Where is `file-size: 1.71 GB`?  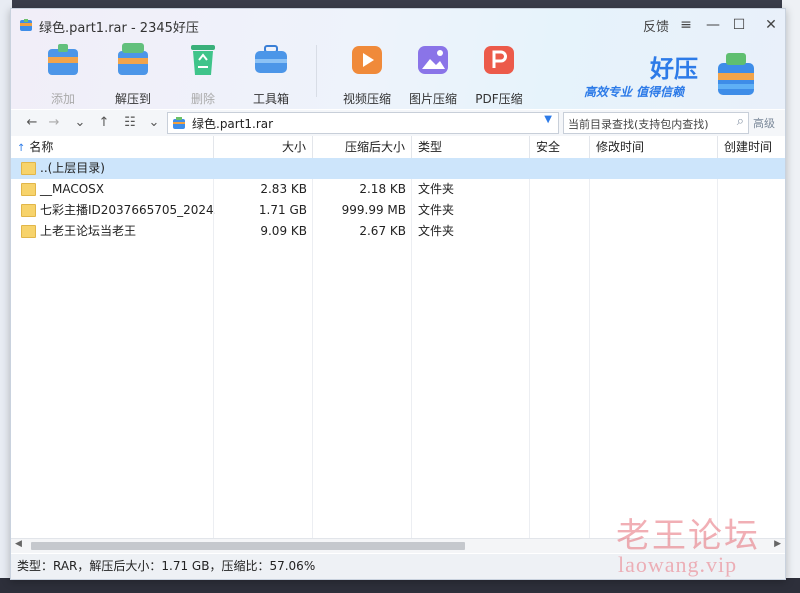
file-size: 1.71 GB is located at coordinates (282, 210).